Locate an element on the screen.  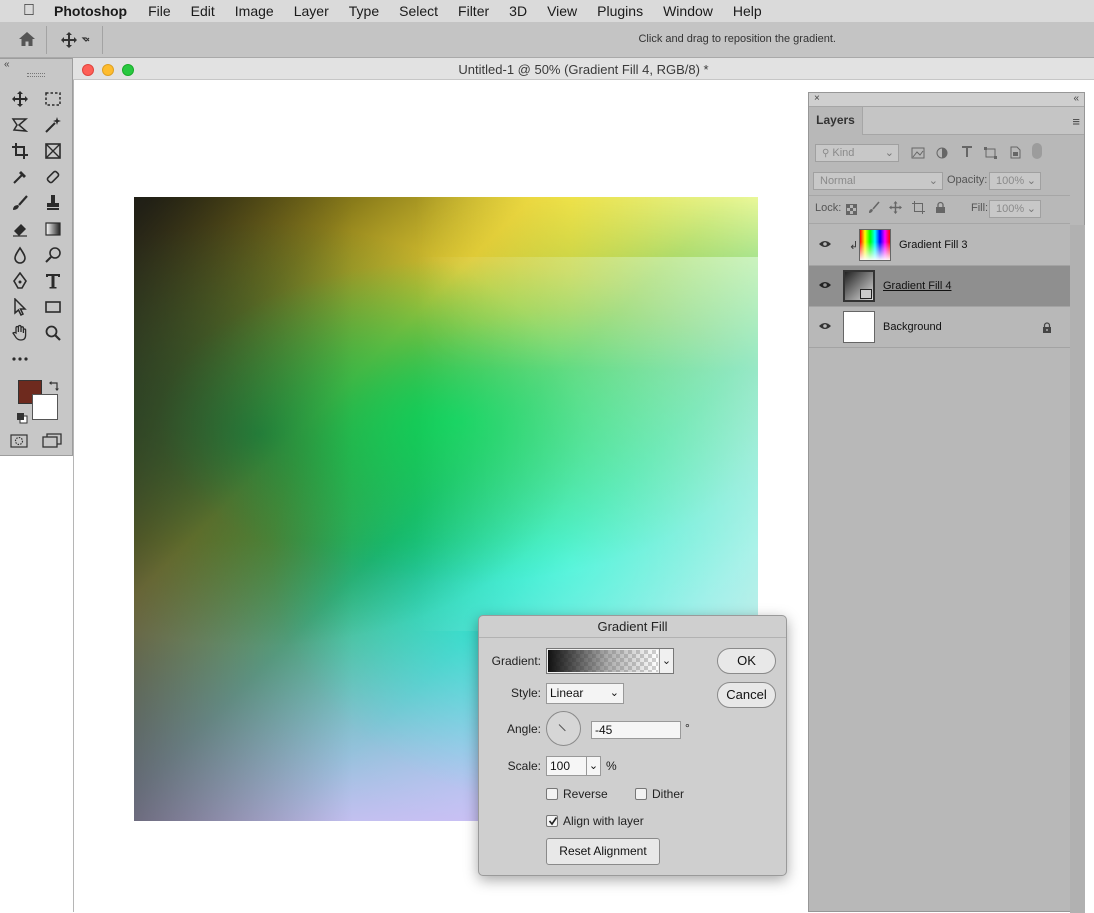
move-tool-preset-icon is located at coordinates (75, 42).